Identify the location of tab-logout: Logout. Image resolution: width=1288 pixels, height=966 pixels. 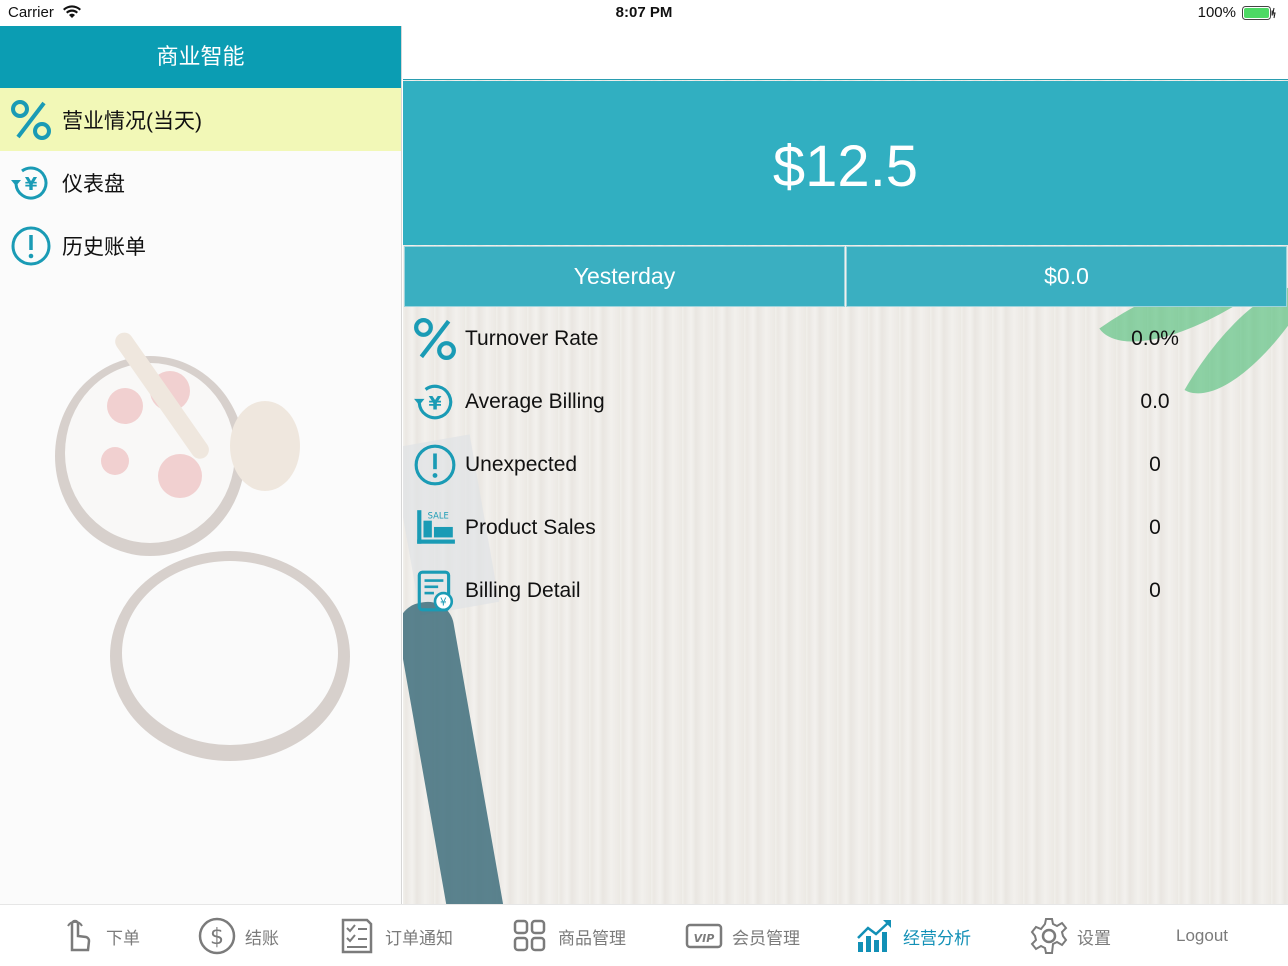
(1202, 935).